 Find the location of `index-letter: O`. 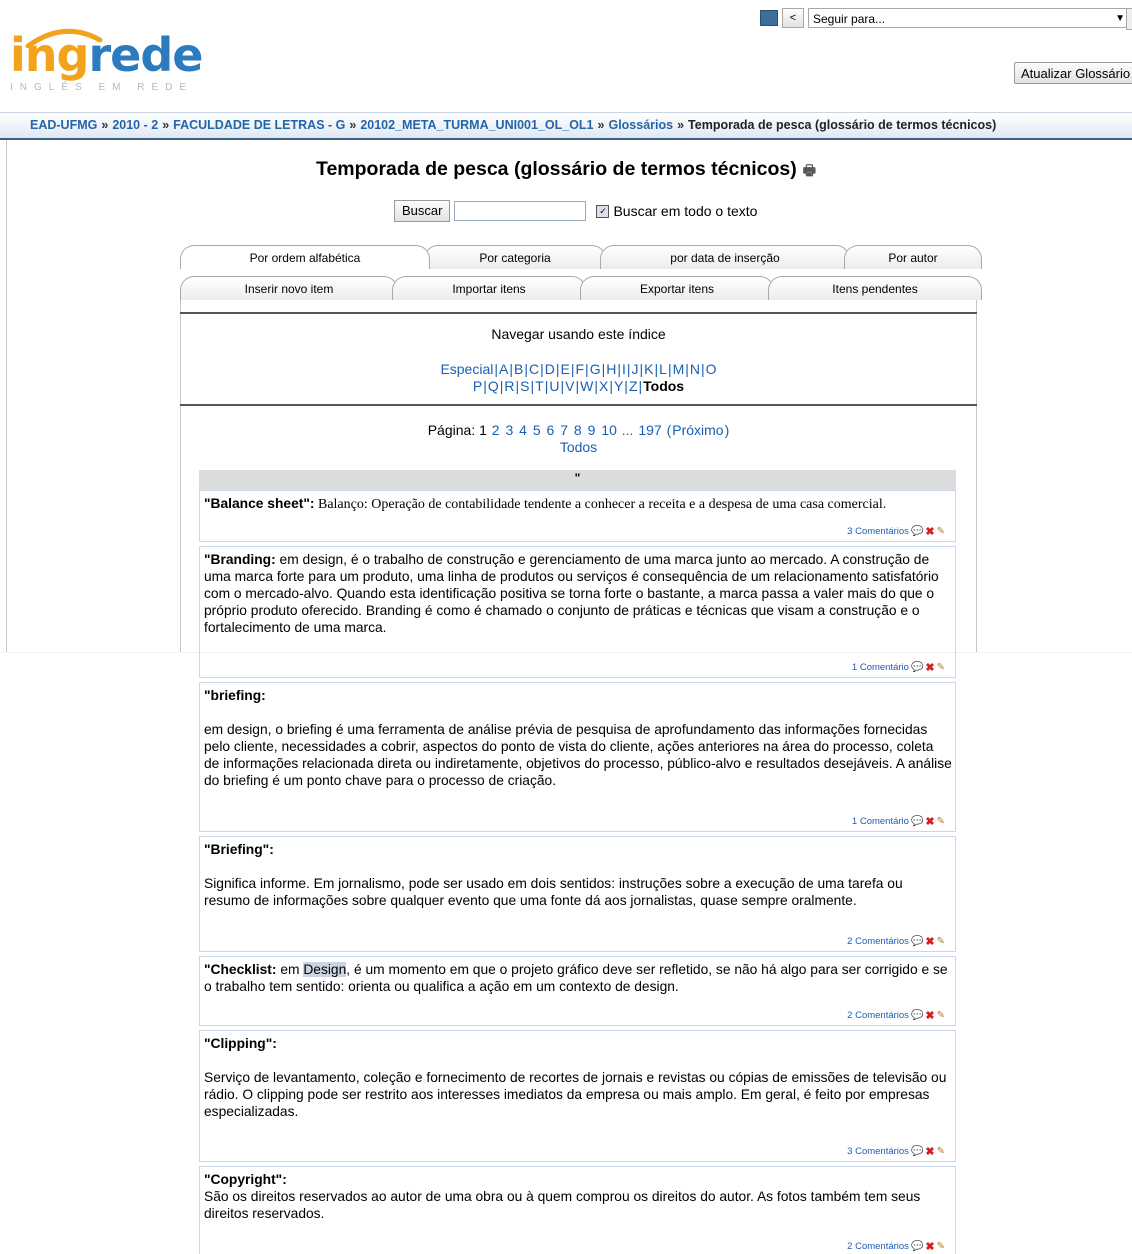

index-letter: O is located at coordinates (711, 369).